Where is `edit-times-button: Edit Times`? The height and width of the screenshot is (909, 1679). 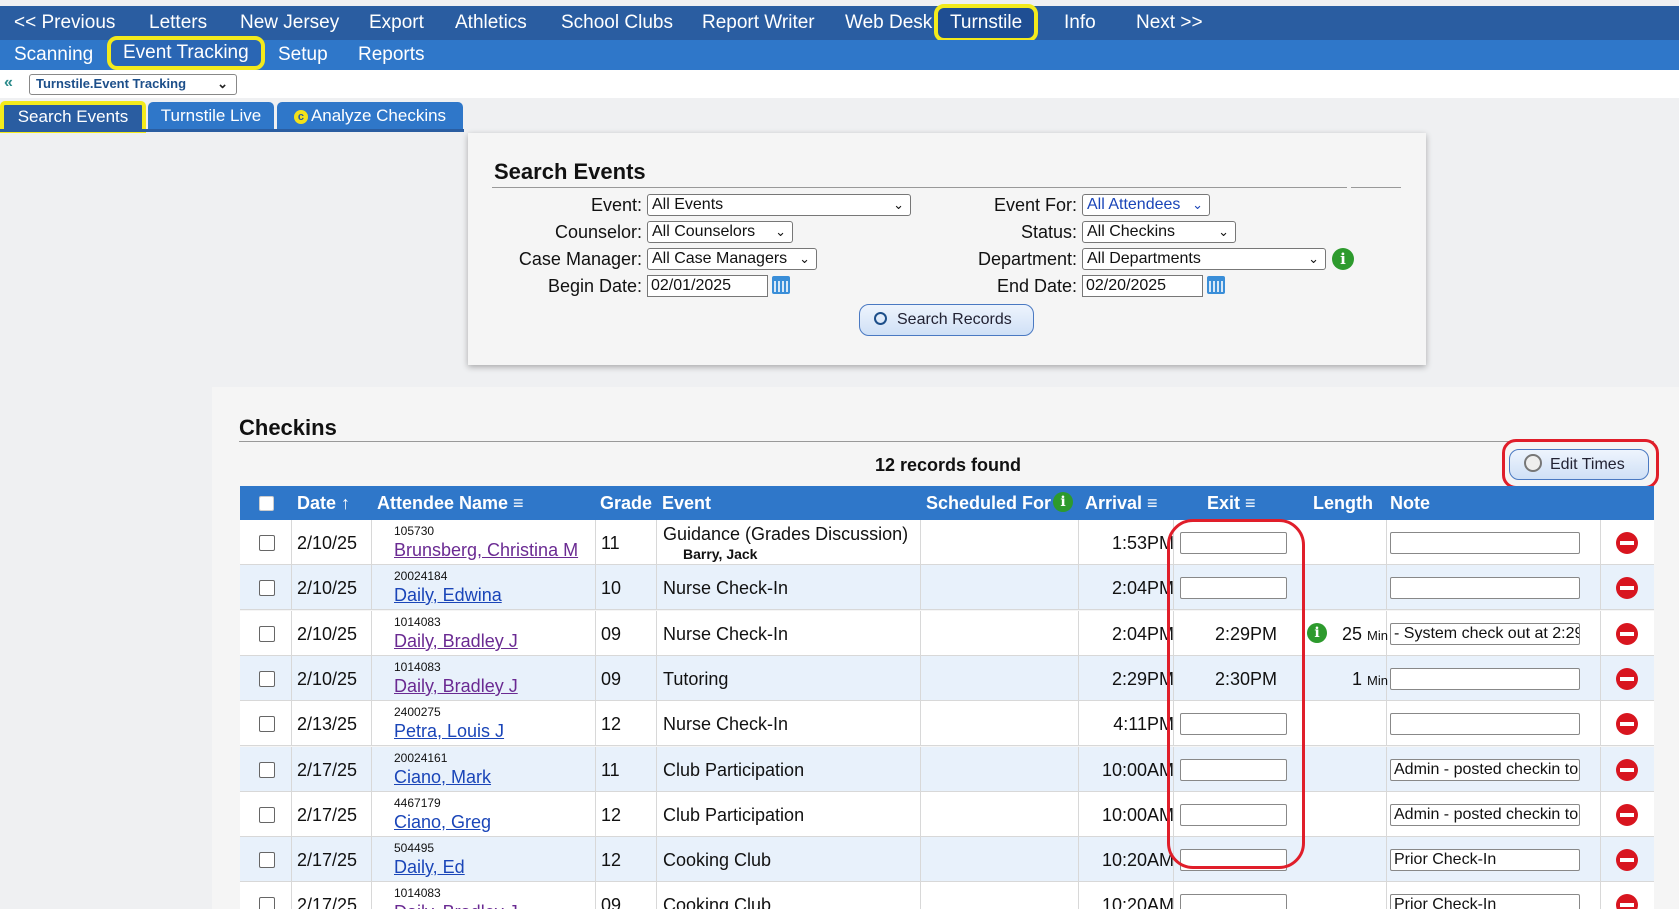 edit-times-button: Edit Times is located at coordinates (1579, 464).